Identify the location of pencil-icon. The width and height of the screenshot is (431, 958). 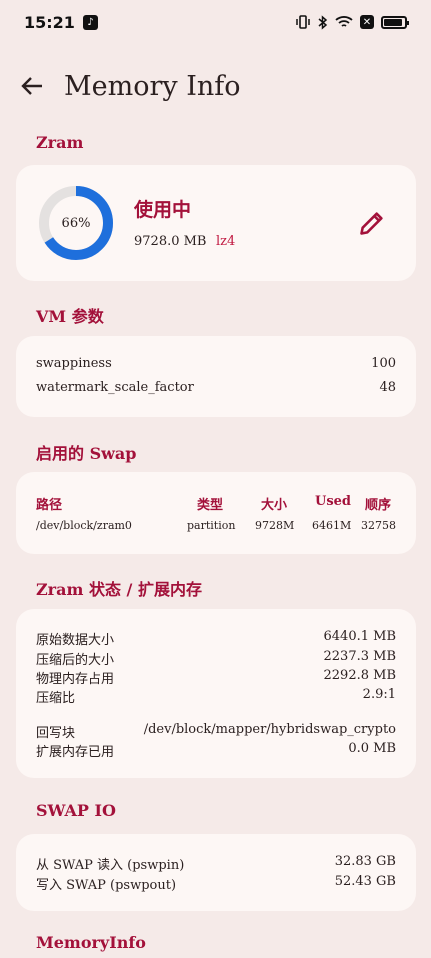
(371, 223).